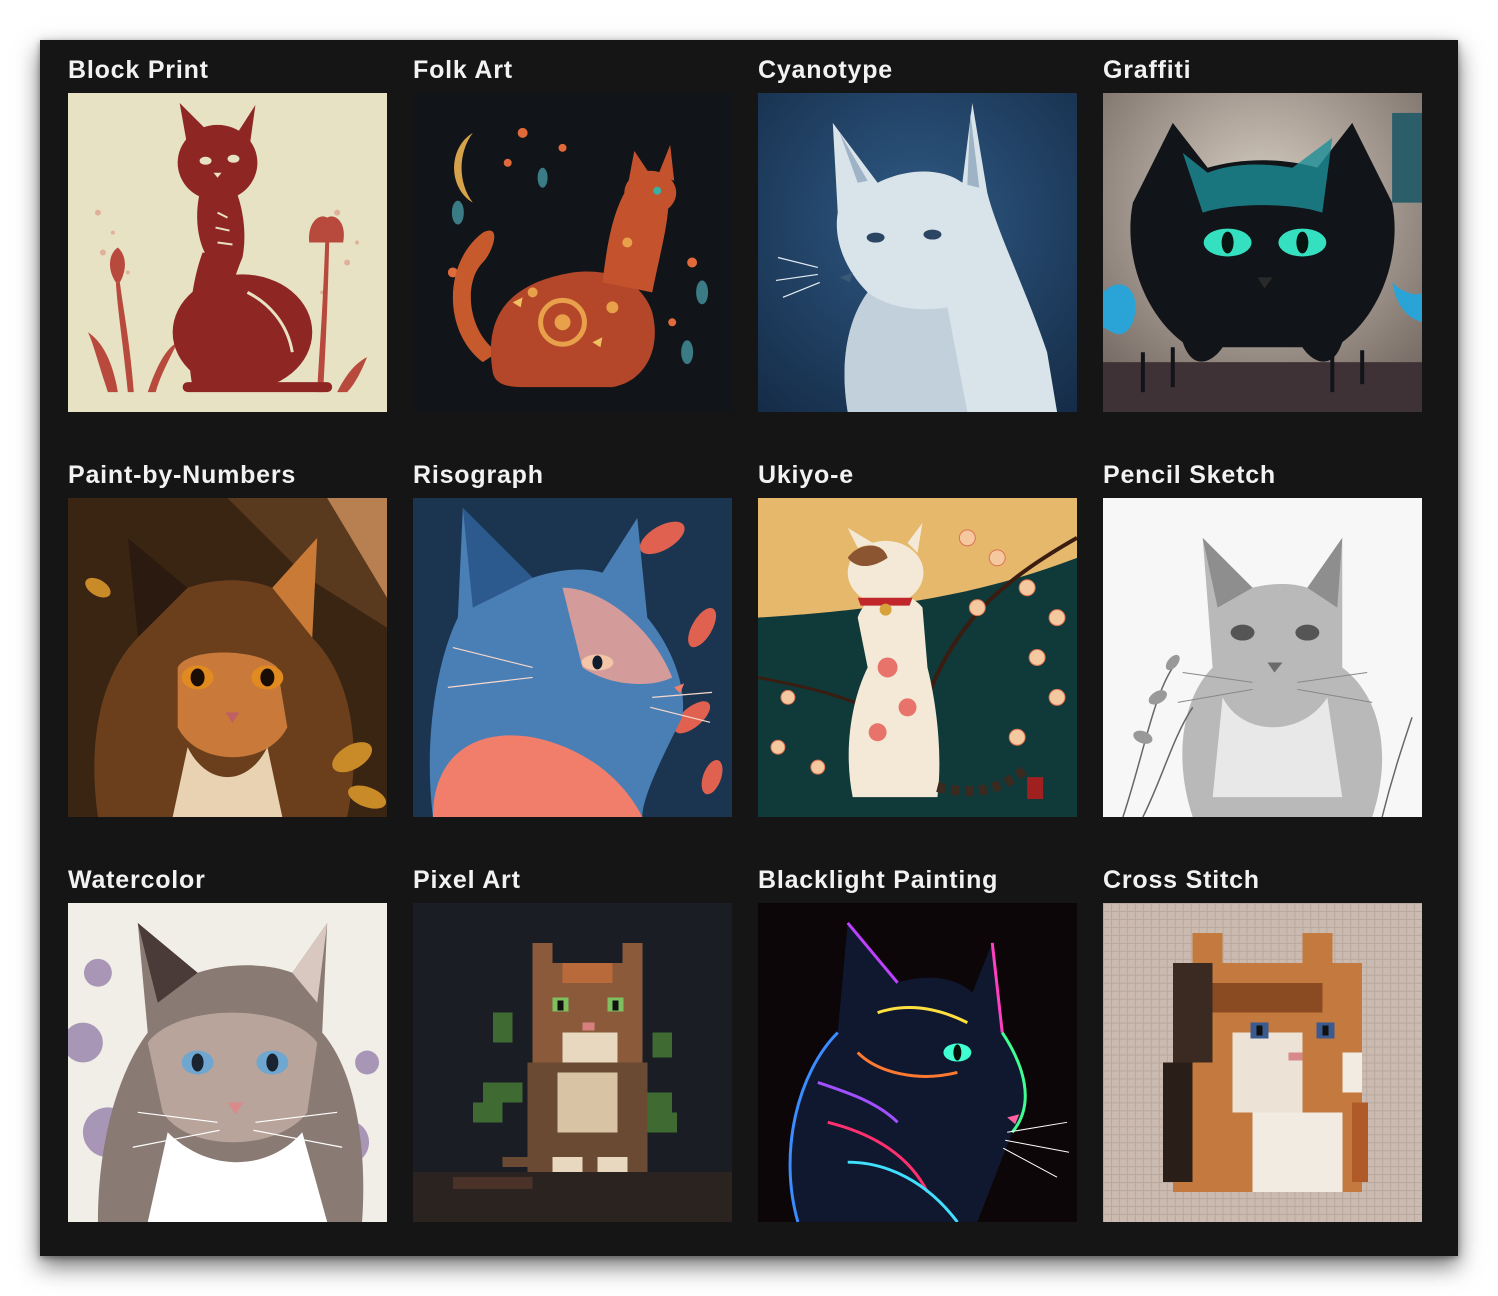 The height and width of the screenshot is (1296, 1498). I want to click on cyanotype-cat-image, so click(917, 252).